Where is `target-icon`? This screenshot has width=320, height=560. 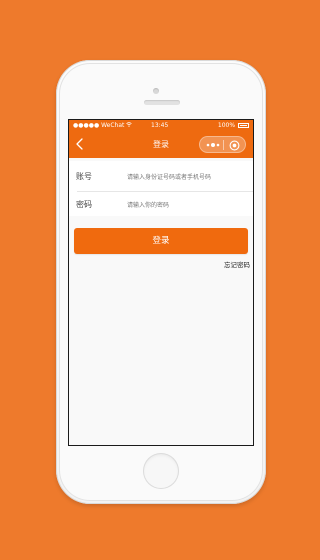 target-icon is located at coordinates (234, 145).